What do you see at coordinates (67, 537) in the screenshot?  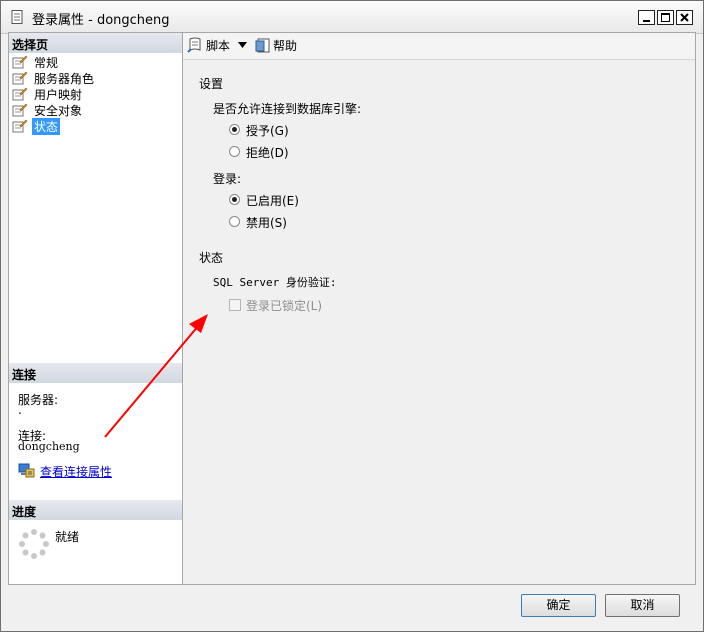 I see `progress-status: 就绪` at bounding box center [67, 537].